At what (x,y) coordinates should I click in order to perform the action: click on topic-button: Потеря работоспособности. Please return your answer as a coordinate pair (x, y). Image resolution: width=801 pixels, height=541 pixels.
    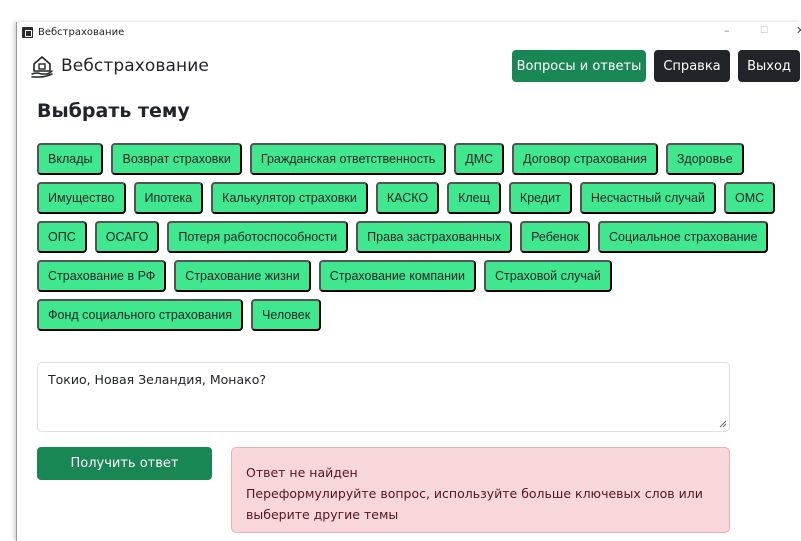
    Looking at the image, I should click on (258, 237).